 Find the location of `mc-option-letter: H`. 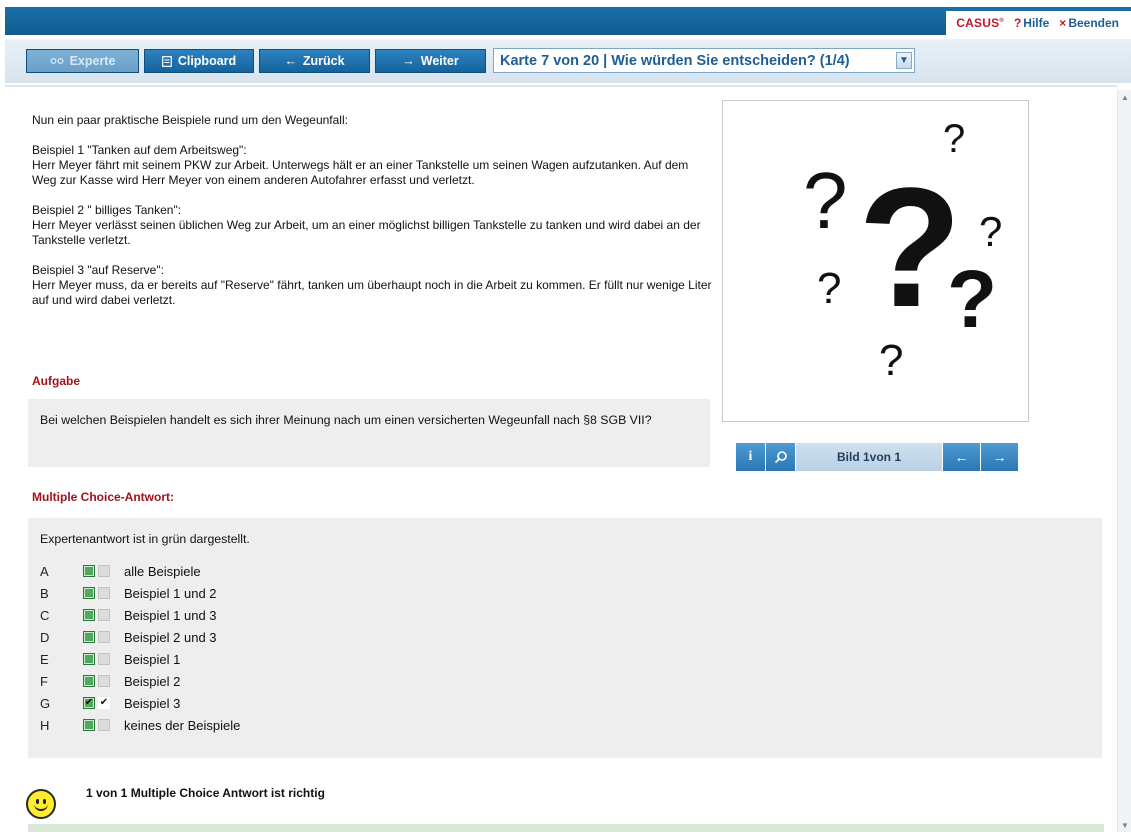

mc-option-letter: H is located at coordinates (45, 725).